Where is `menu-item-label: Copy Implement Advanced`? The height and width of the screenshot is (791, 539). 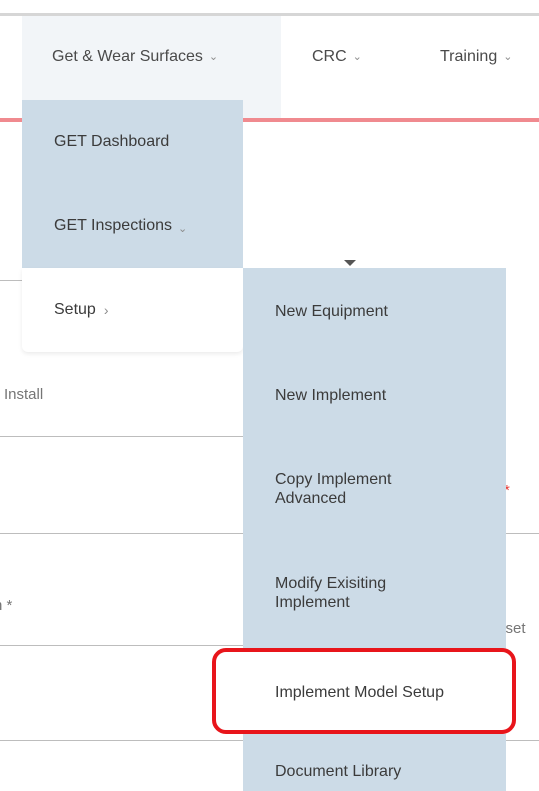
menu-item-label: Copy Implement Advanced is located at coordinates (333, 489).